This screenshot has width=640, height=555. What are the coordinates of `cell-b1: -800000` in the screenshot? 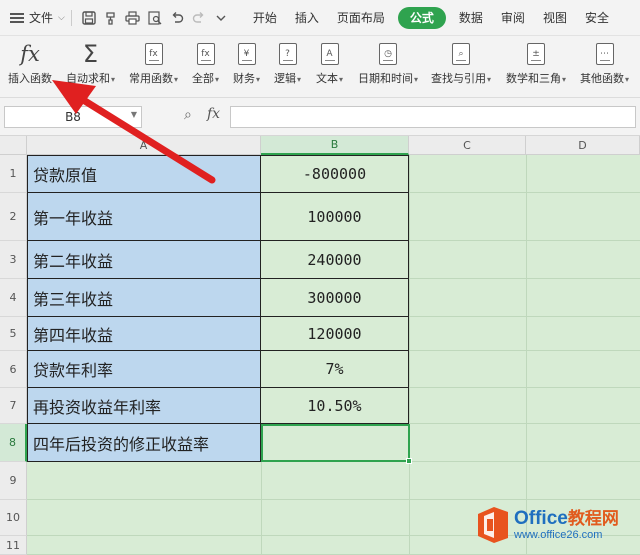 It's located at (335, 174).